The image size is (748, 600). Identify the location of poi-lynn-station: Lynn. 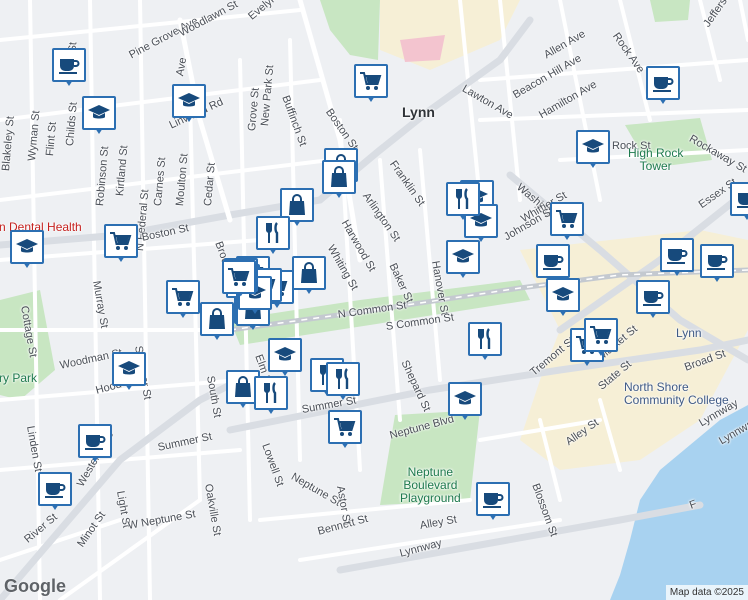
(689, 333).